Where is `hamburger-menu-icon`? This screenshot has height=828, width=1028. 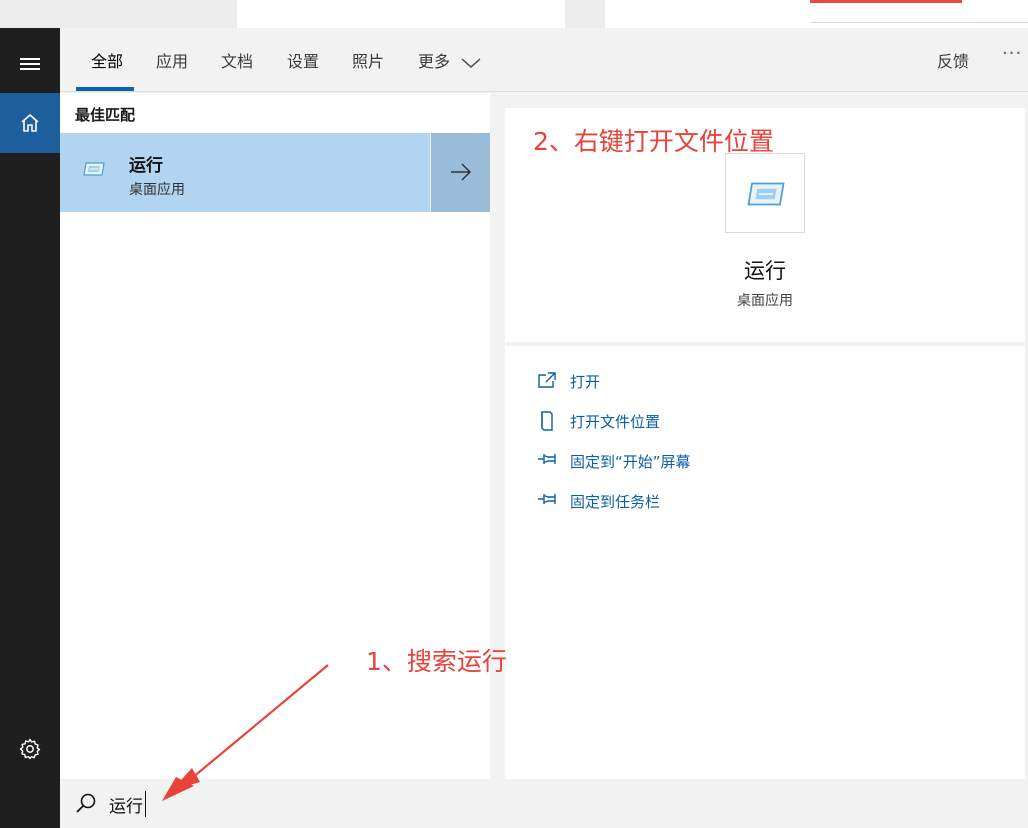 hamburger-menu-icon is located at coordinates (30, 64).